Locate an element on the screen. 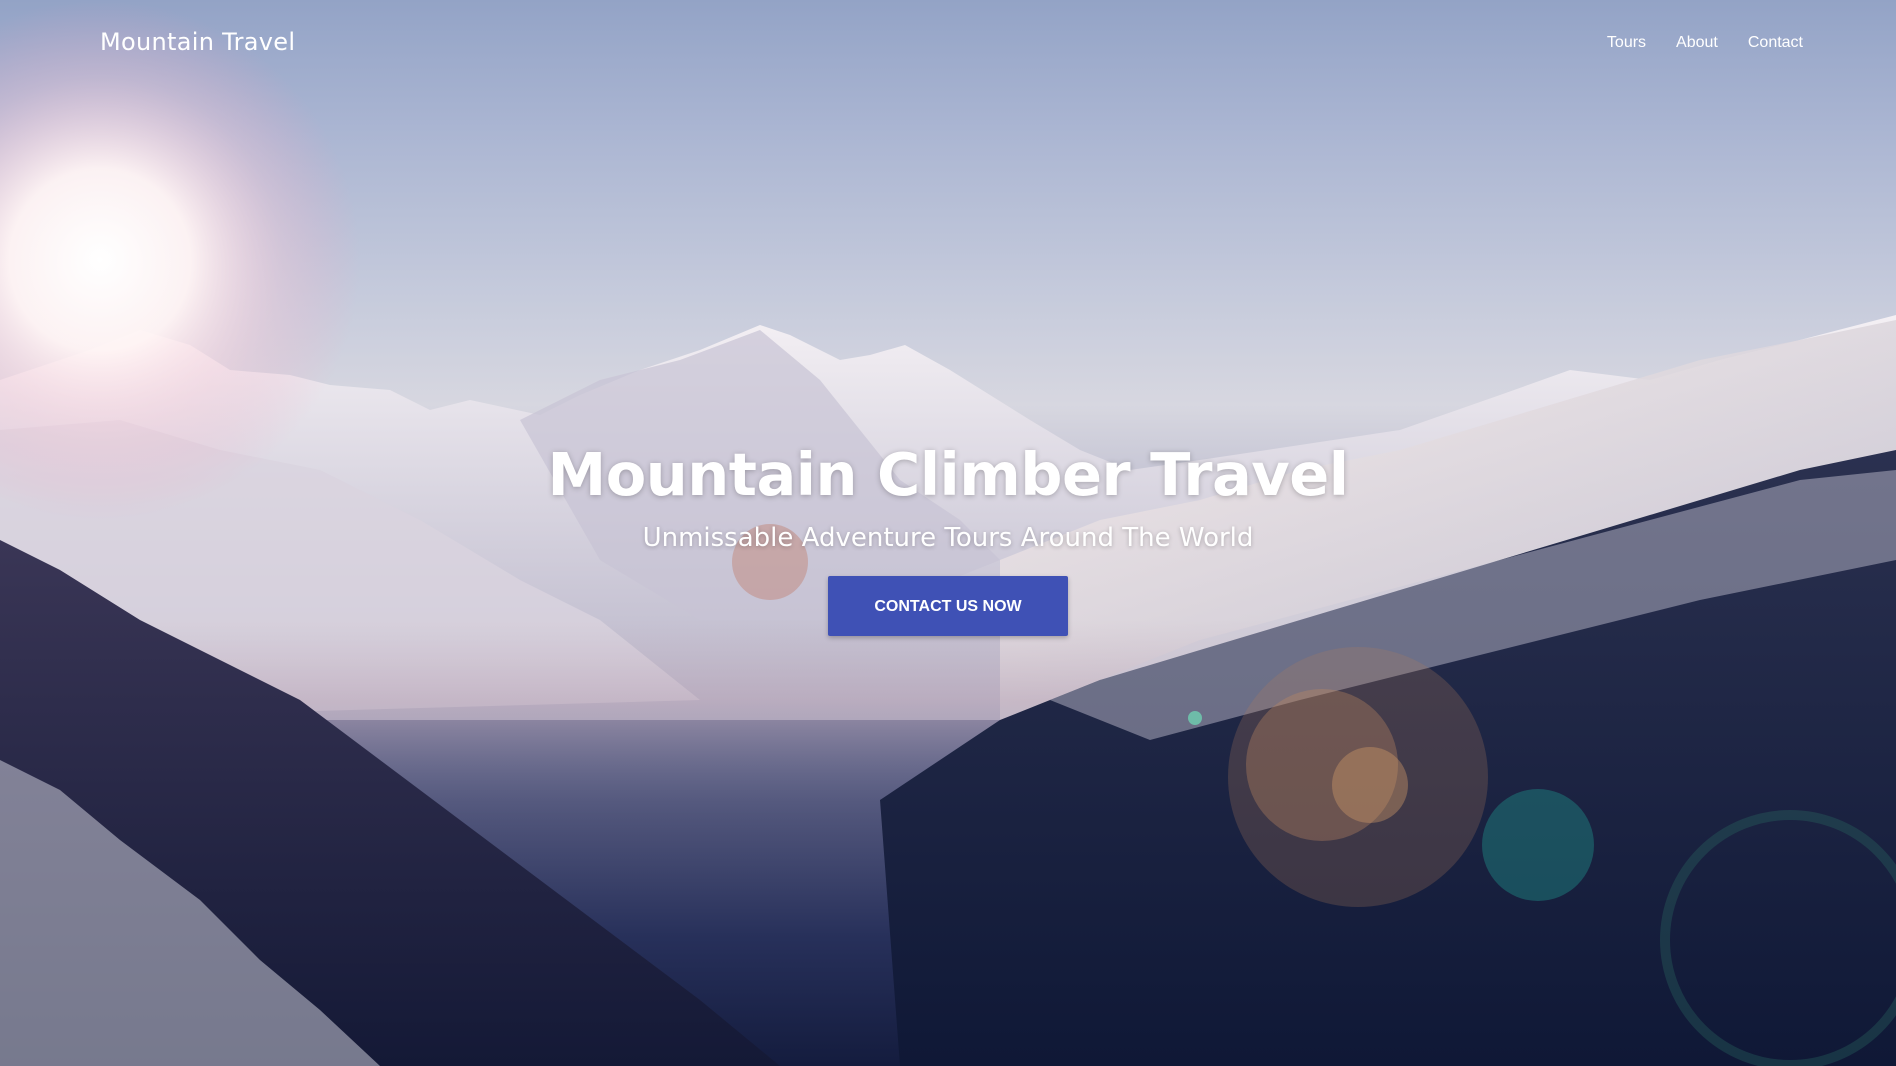 The width and height of the screenshot is (1896, 1066). nav-link-tours: Tours is located at coordinates (1626, 43).